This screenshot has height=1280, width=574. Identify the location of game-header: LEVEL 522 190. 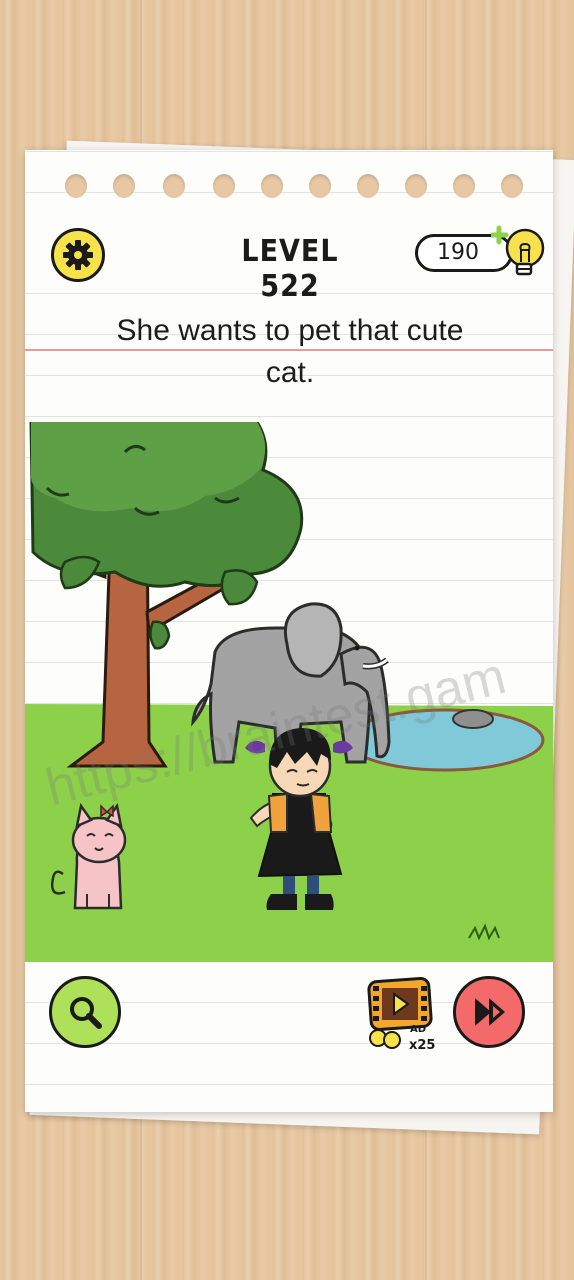
(289, 281).